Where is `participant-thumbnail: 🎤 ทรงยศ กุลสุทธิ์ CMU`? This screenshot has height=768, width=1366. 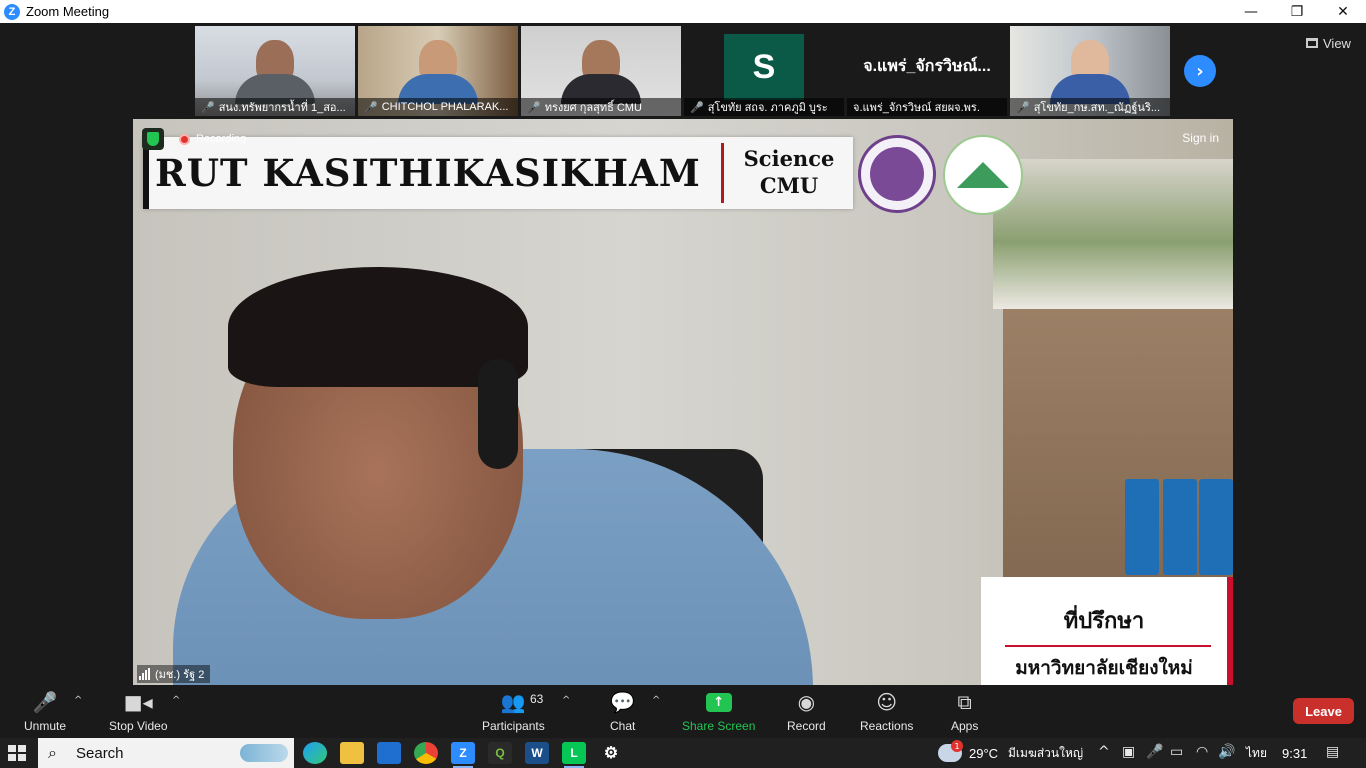 participant-thumbnail: 🎤 ทรงยศ กุลสุทธิ์ CMU is located at coordinates (601, 71).